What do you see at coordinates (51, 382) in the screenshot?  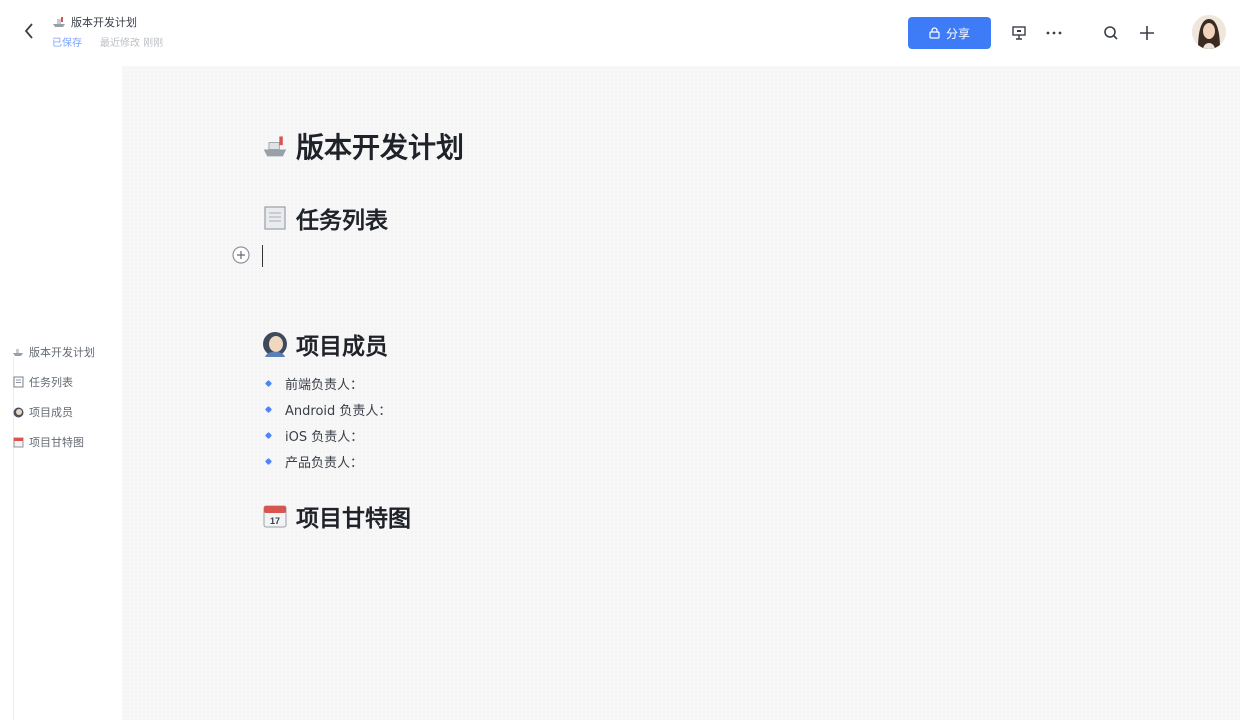 I see `outline-label: 任务列表` at bounding box center [51, 382].